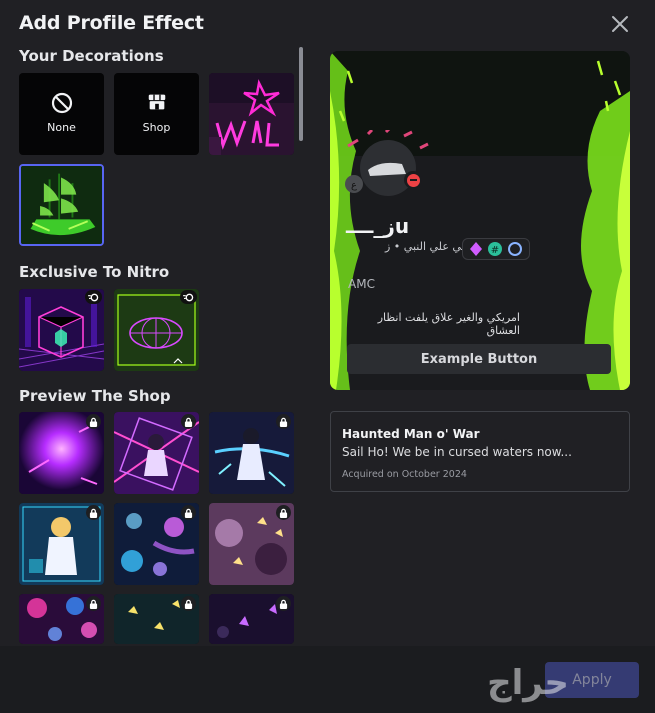 The width and height of the screenshot is (655, 713). What do you see at coordinates (620, 24) in the screenshot?
I see `close-icon` at bounding box center [620, 24].